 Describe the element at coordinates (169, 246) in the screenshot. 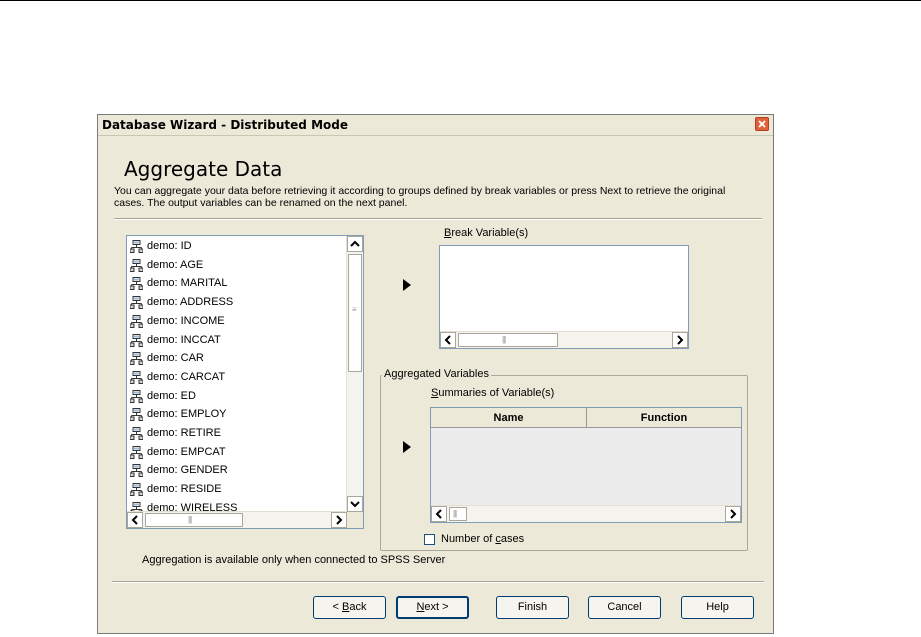

I see `variable-label: demo: ID` at that location.